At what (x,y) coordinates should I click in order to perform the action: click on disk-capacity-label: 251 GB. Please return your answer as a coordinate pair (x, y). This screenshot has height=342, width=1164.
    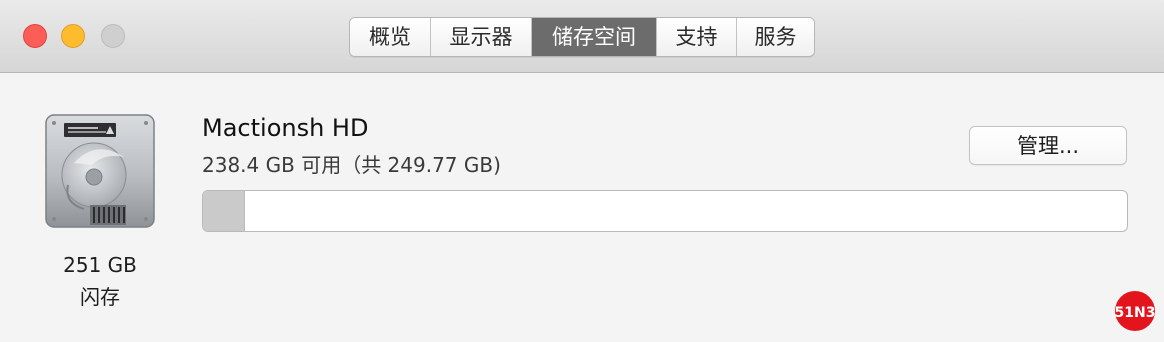
    Looking at the image, I should click on (100, 265).